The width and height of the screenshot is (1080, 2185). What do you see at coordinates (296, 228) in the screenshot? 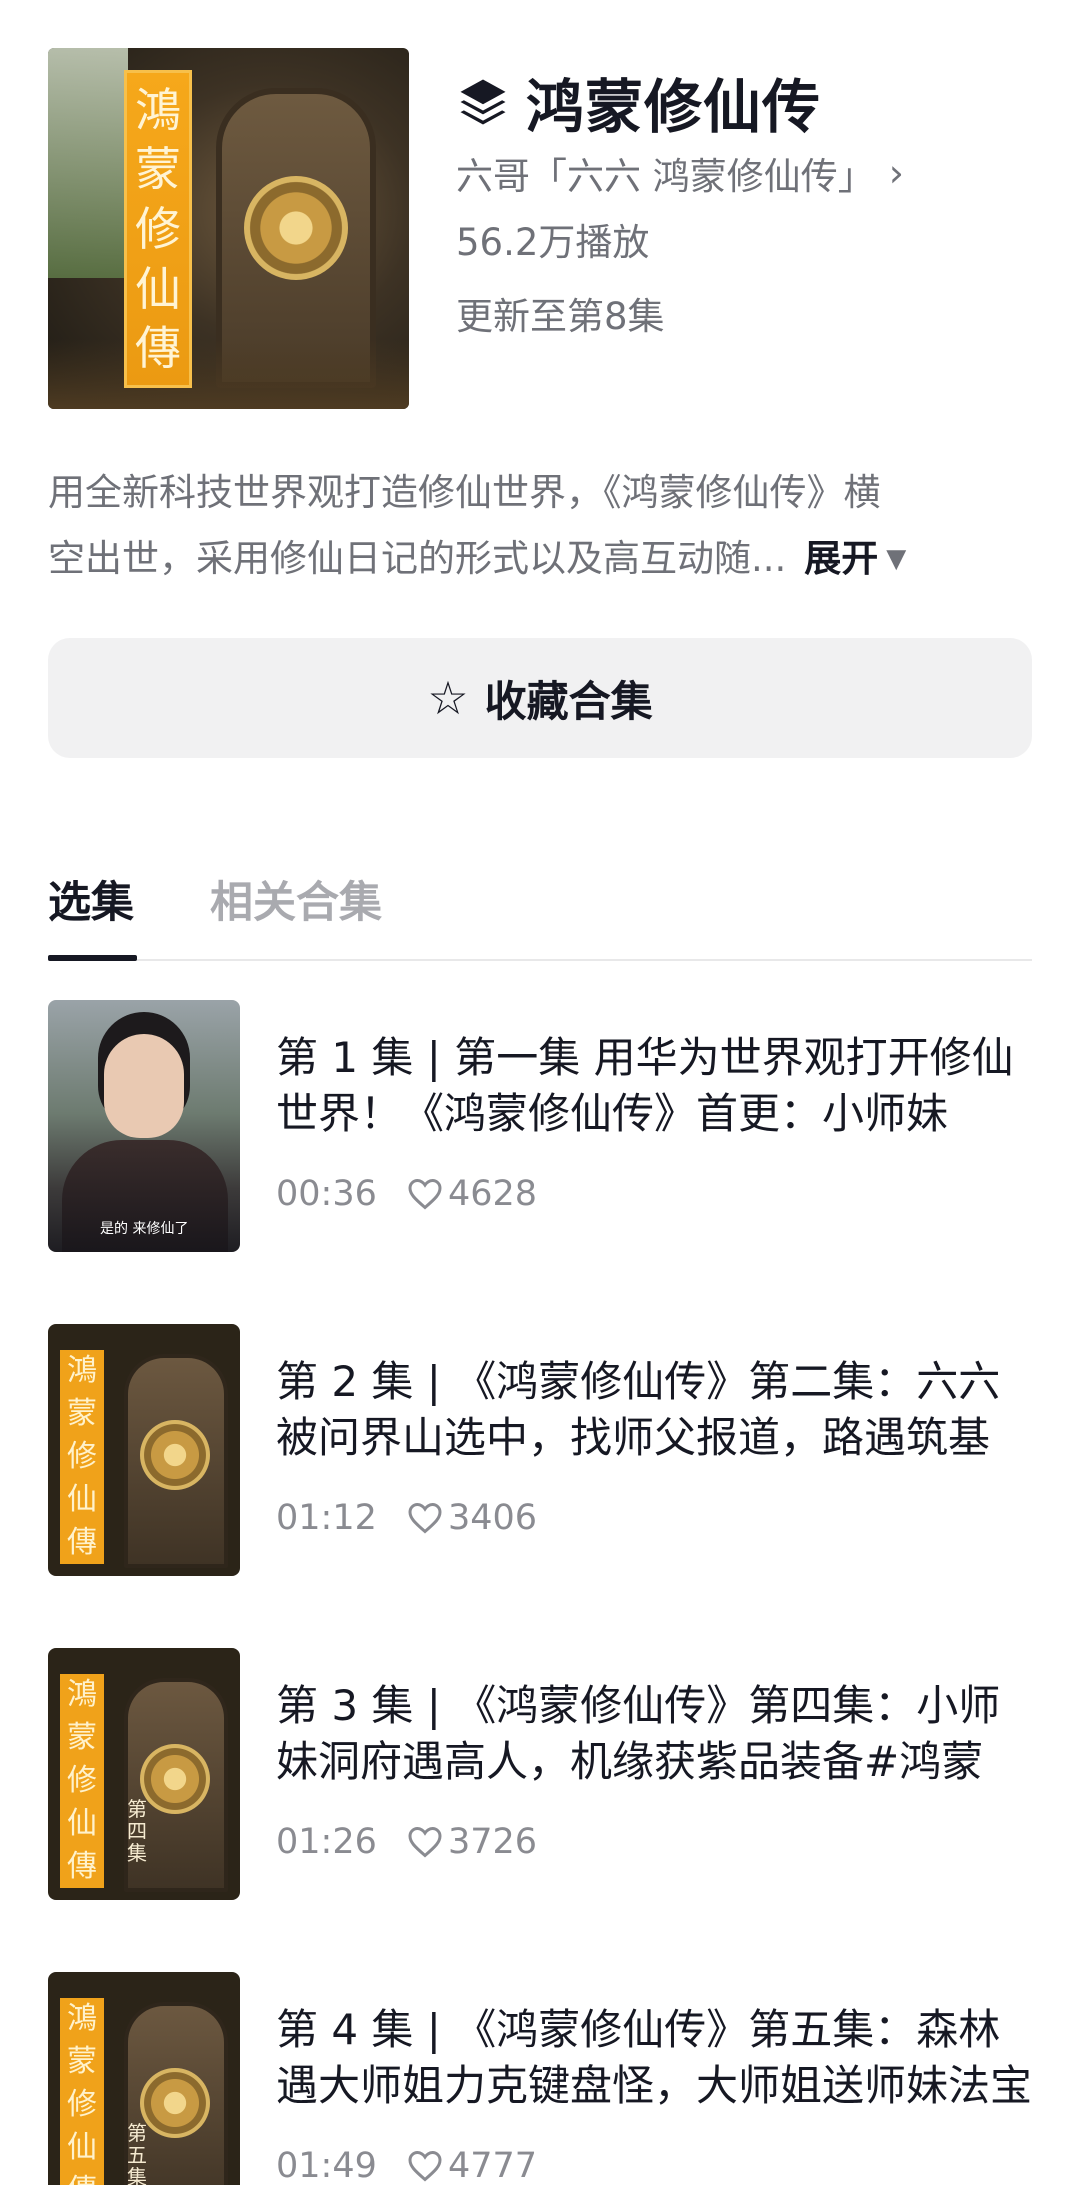
I see `cover-door-wheel` at bounding box center [296, 228].